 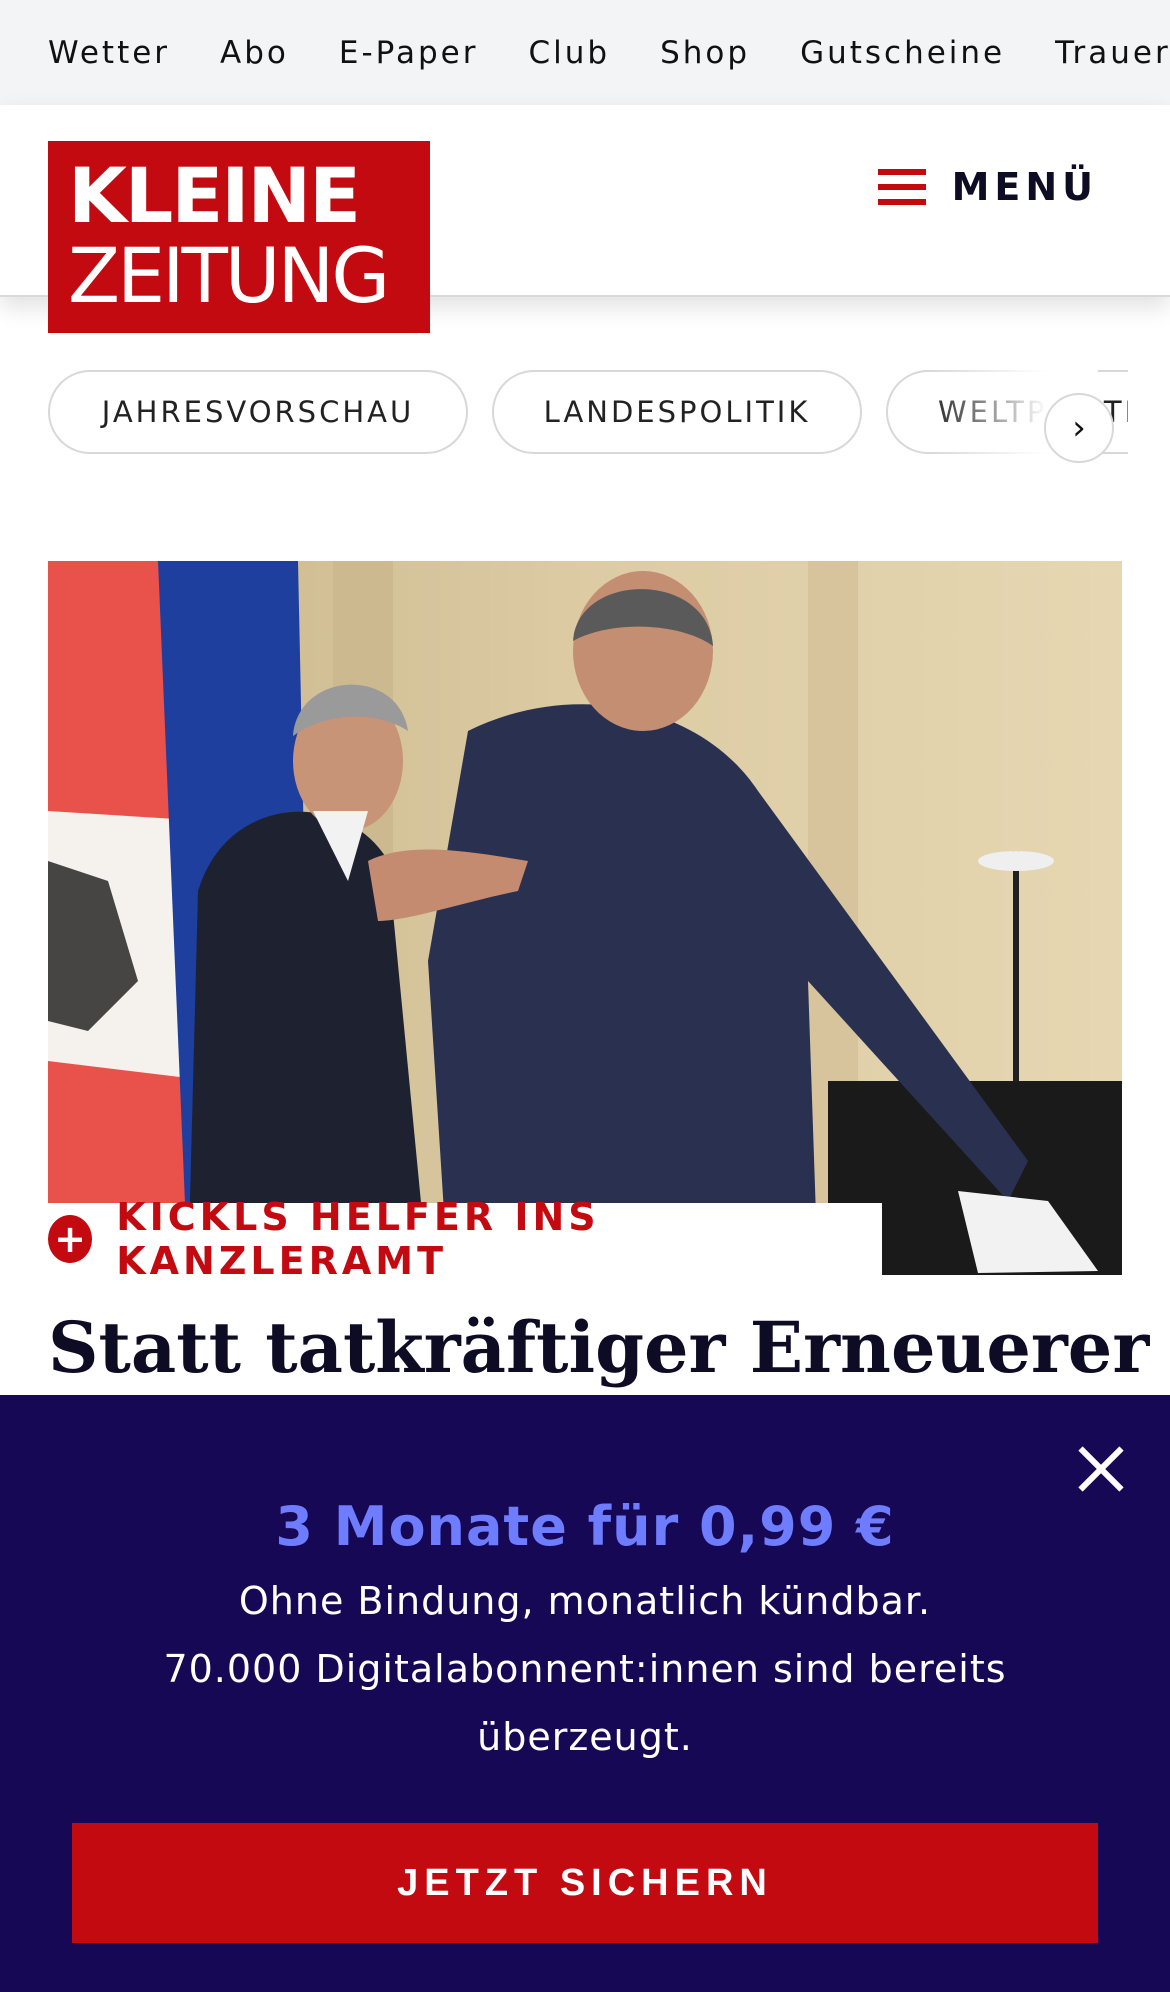 I want to click on logo-text-zeitung: ZEITUNG, so click(x=229, y=275).